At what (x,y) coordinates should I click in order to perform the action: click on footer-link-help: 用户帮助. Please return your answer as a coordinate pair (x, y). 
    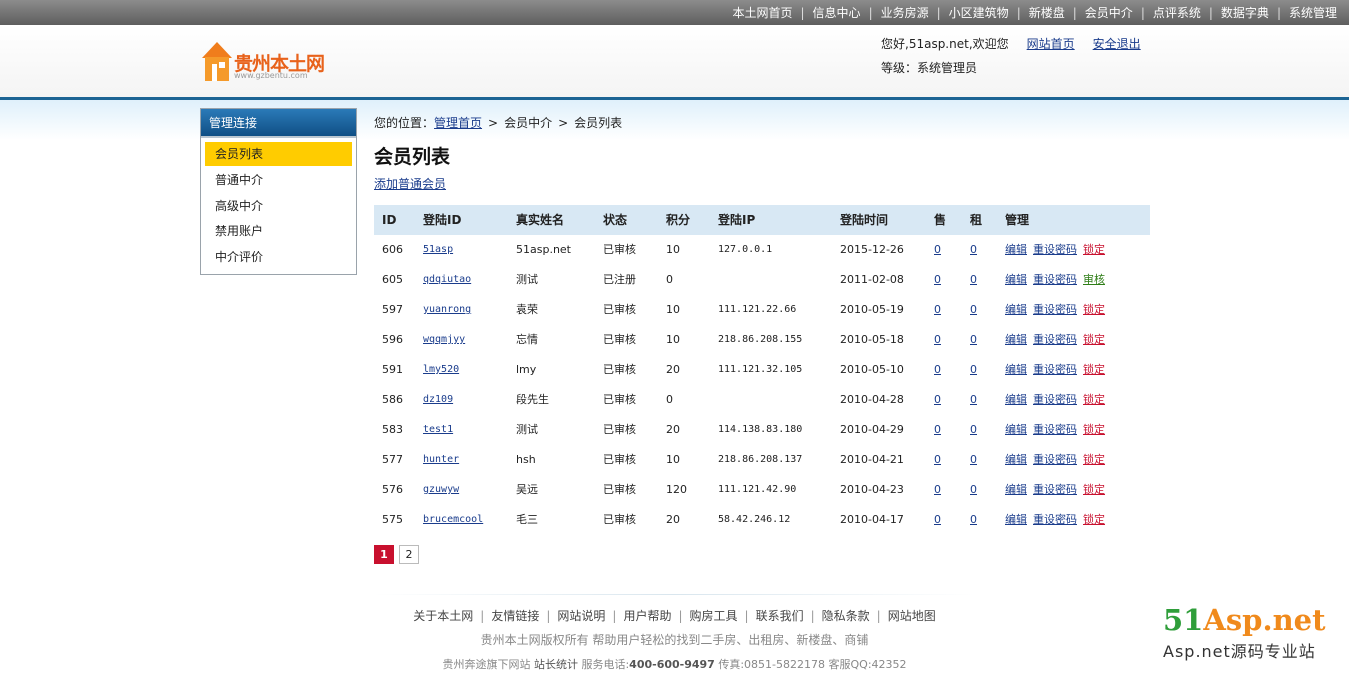
    Looking at the image, I should click on (647, 616).